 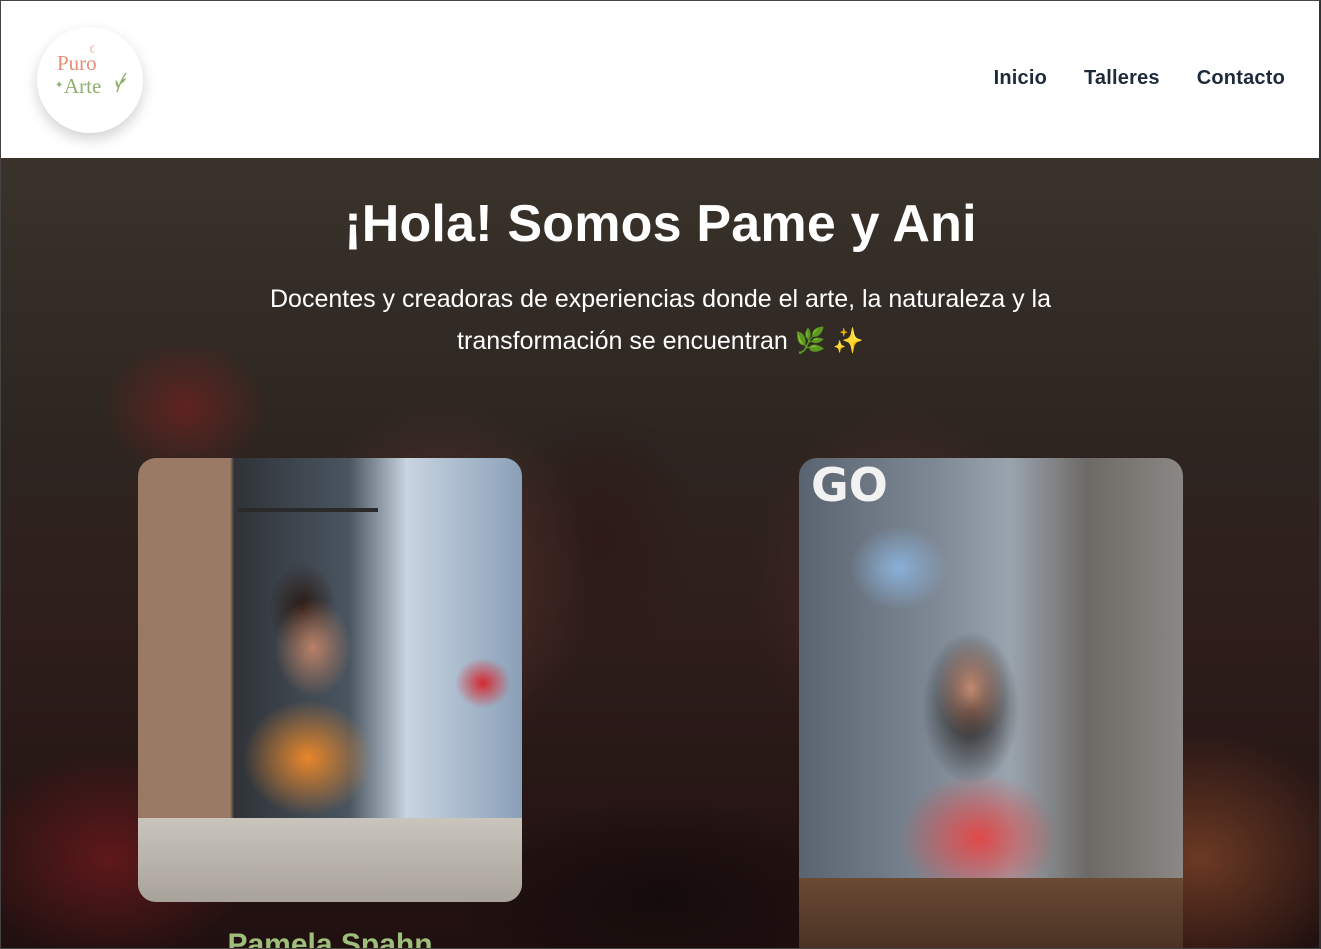 I want to click on logo-text-line2: Arte, so click(x=83, y=86).